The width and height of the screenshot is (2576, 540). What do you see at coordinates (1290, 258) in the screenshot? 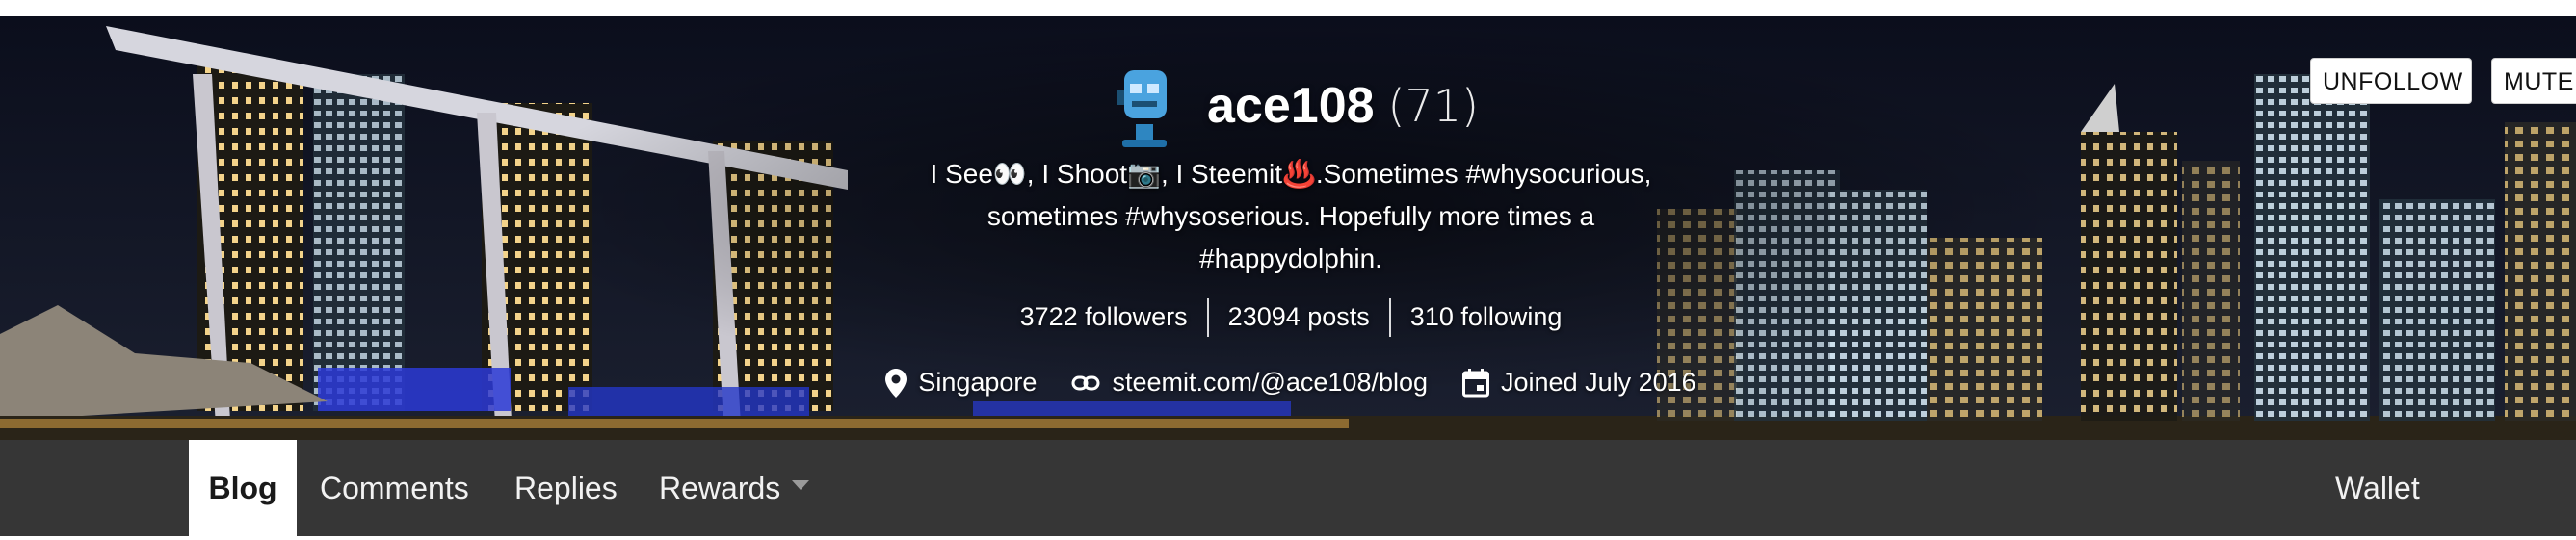
I see `about-line: #happydolphin.` at bounding box center [1290, 258].